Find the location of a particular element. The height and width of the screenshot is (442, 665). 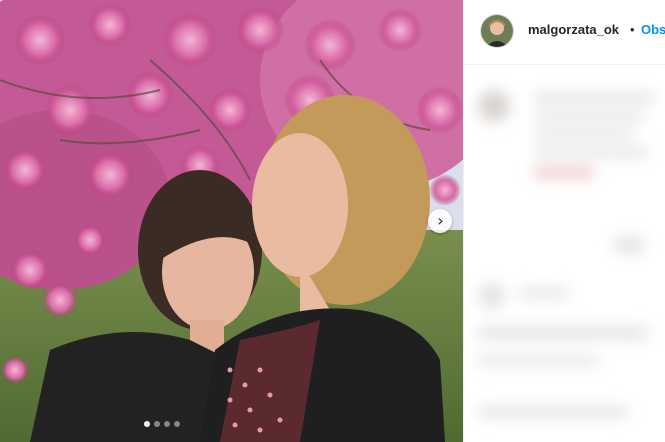

profile-photo is located at coordinates (497, 31).